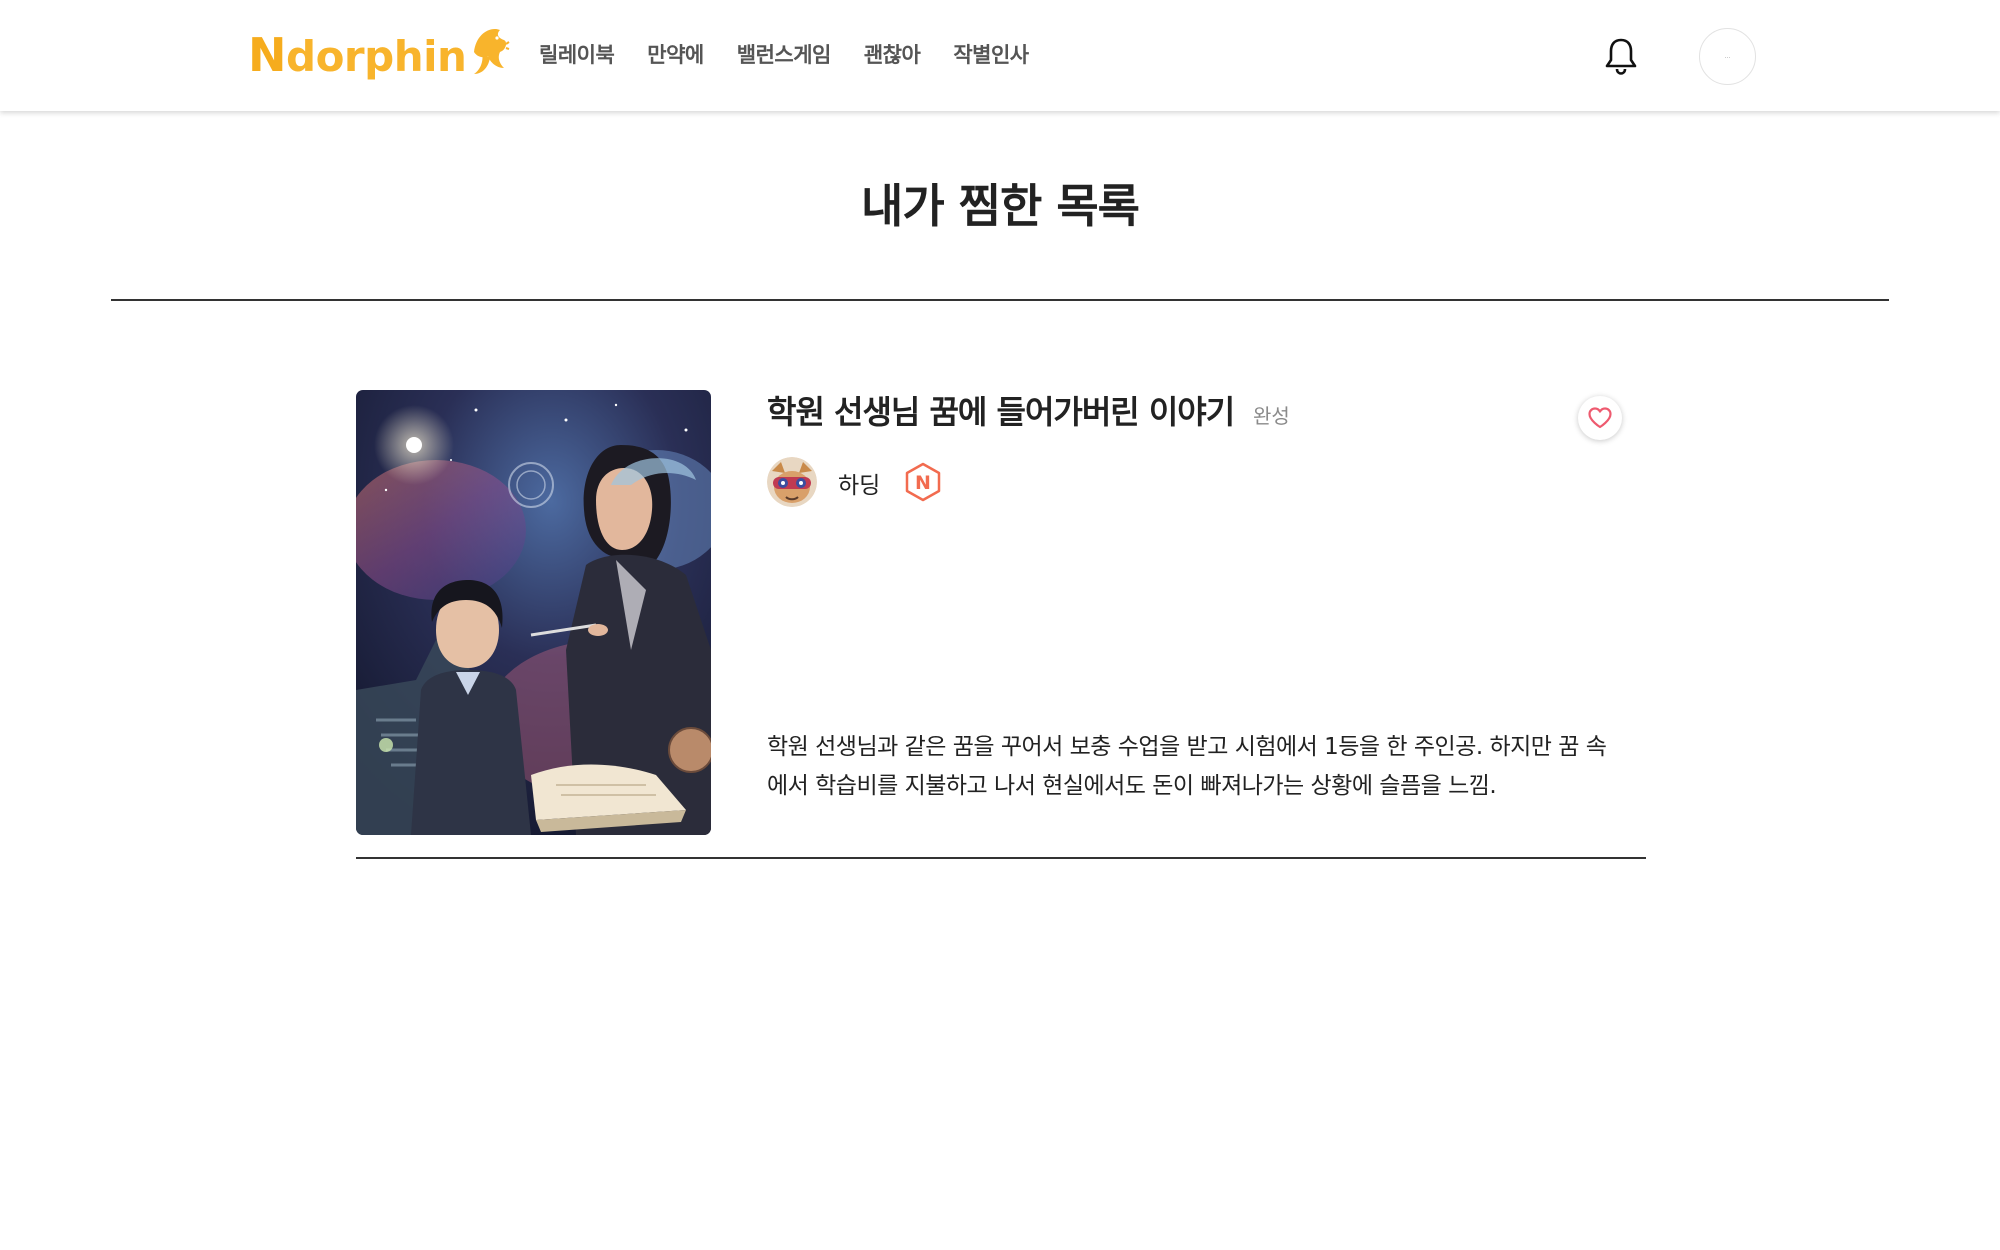  What do you see at coordinates (1000, 206) in the screenshot?
I see `page-title: 내가 찜한 목록` at bounding box center [1000, 206].